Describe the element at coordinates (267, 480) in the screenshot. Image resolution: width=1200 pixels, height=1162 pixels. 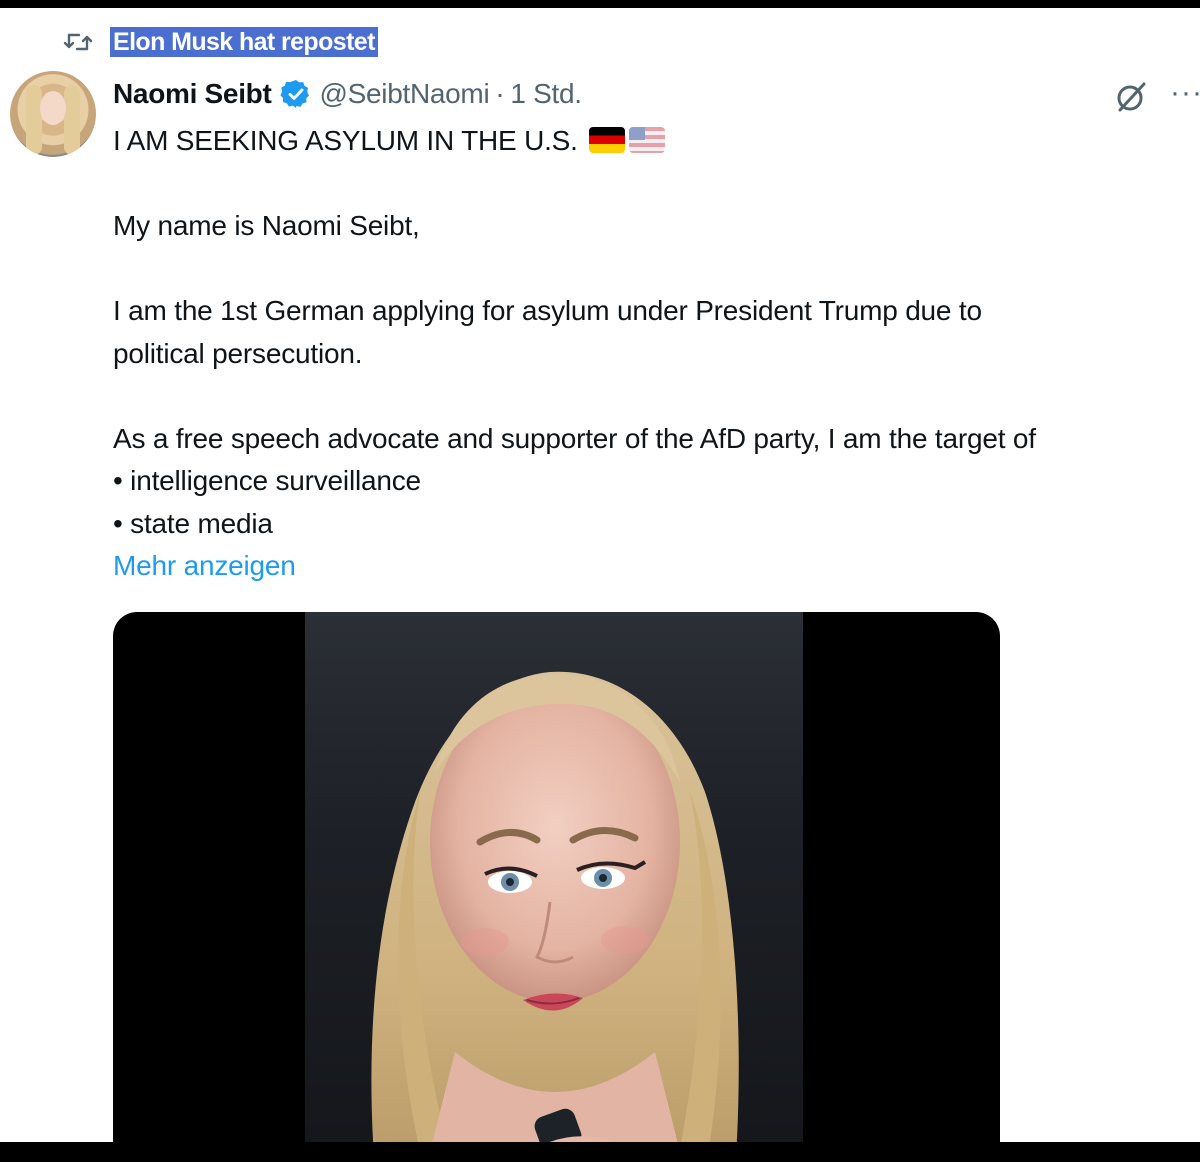
I see `bullet-item: • intelligence surveillance` at that location.